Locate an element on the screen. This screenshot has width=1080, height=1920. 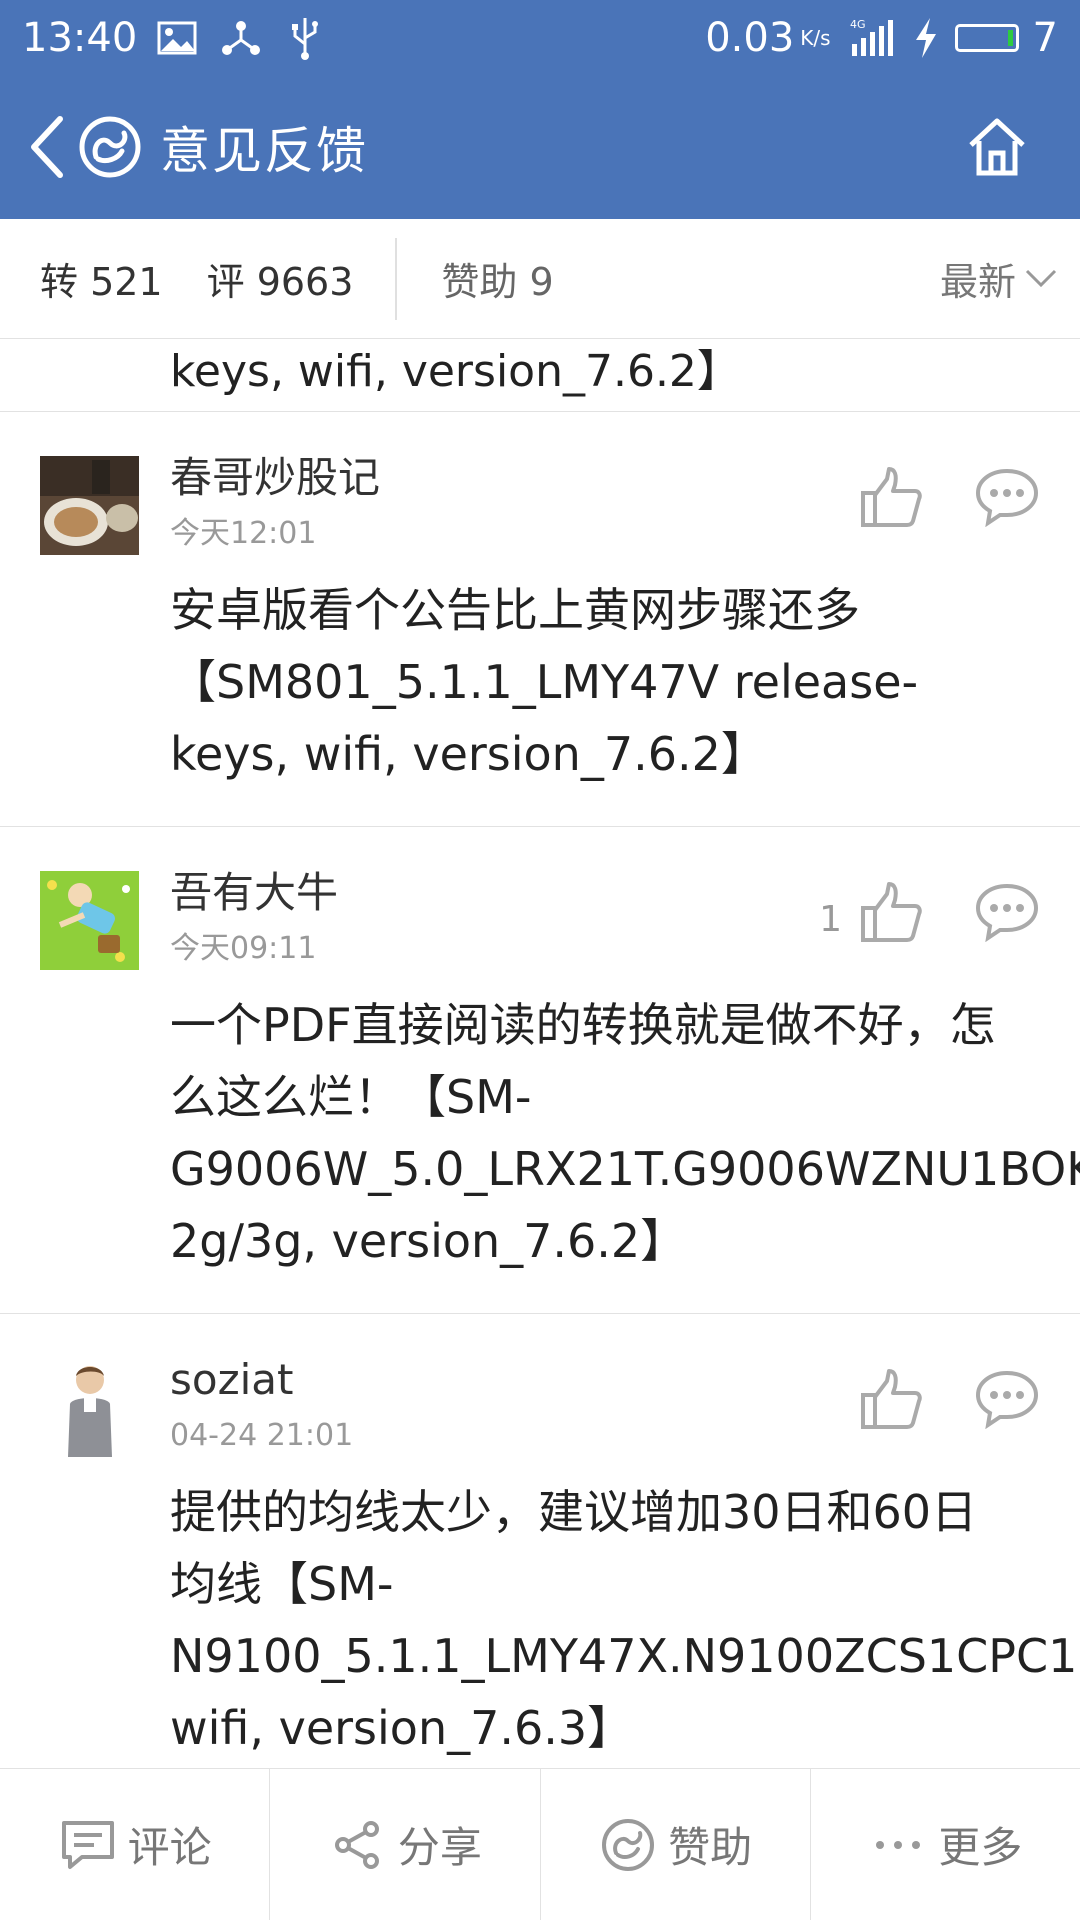
like-count: 1 is located at coordinates (830, 919).